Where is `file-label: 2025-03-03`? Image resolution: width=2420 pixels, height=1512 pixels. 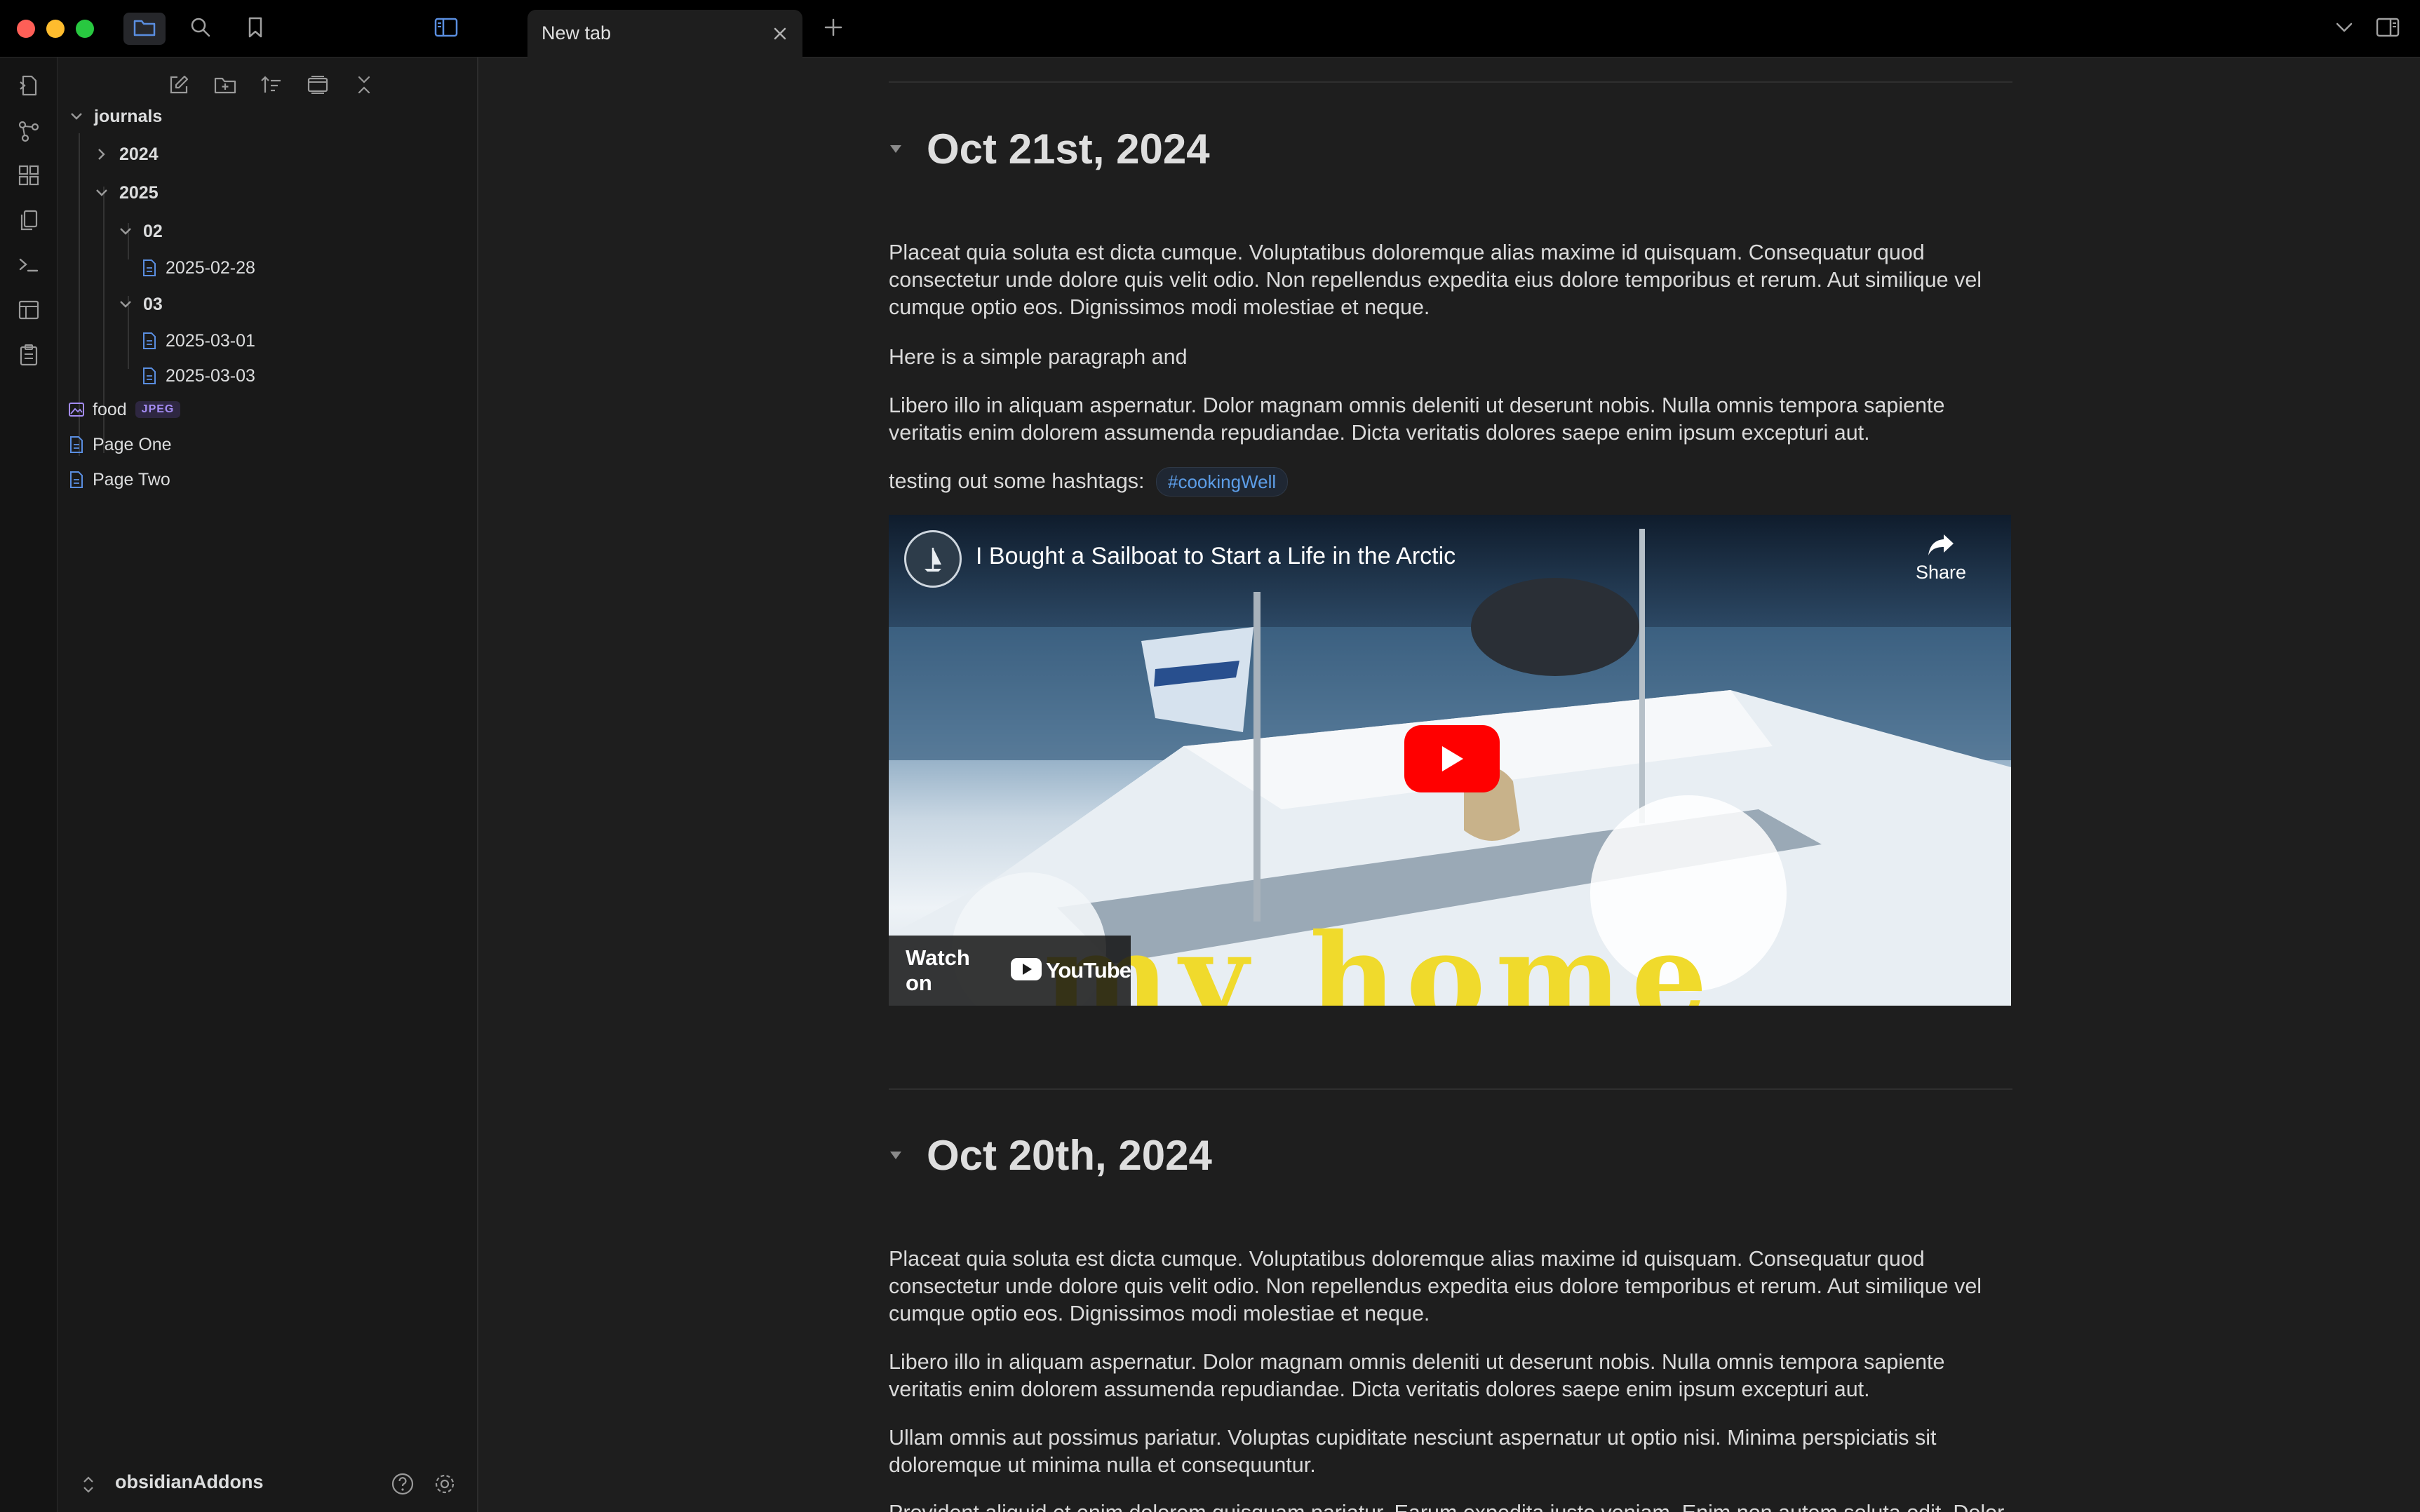 file-label: 2025-03-03 is located at coordinates (210, 375).